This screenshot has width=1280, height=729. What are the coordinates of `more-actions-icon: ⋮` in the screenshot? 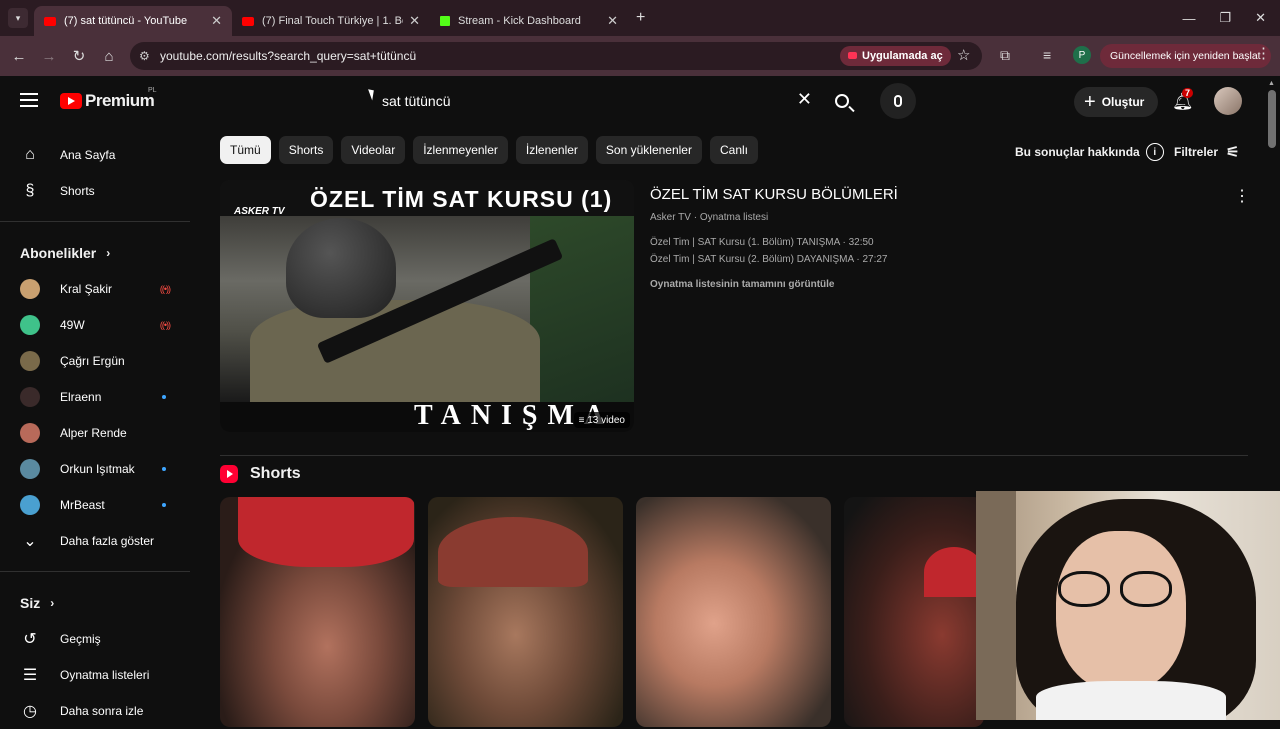 It's located at (1242, 196).